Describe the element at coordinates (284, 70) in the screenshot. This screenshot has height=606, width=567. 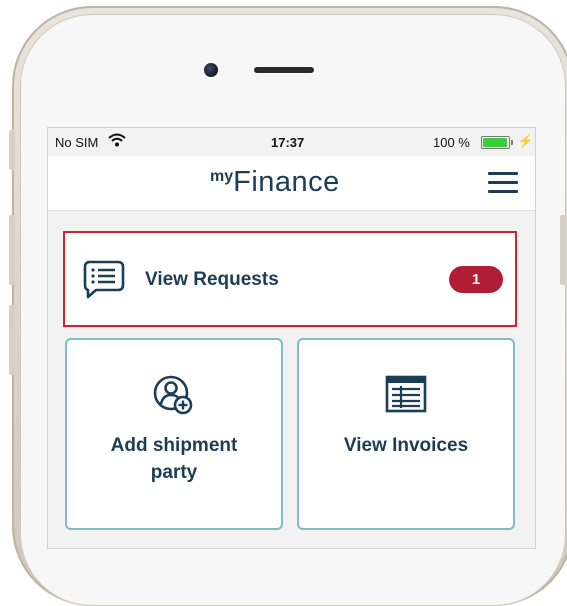
I see `earpiece-speaker` at that location.